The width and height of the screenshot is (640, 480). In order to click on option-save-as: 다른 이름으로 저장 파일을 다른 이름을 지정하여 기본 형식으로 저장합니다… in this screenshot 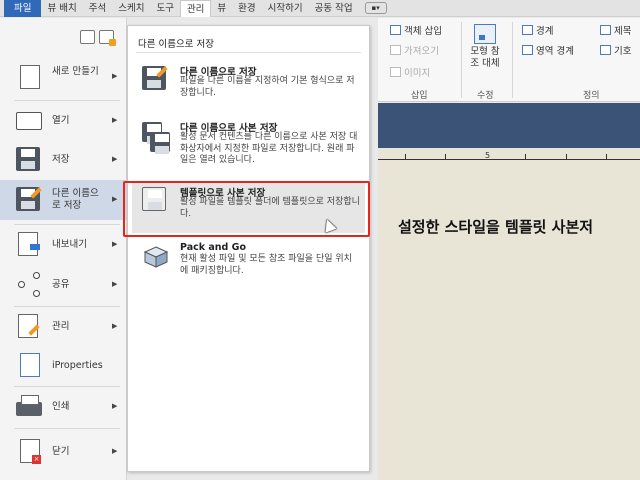, I will do `click(248, 85)`.